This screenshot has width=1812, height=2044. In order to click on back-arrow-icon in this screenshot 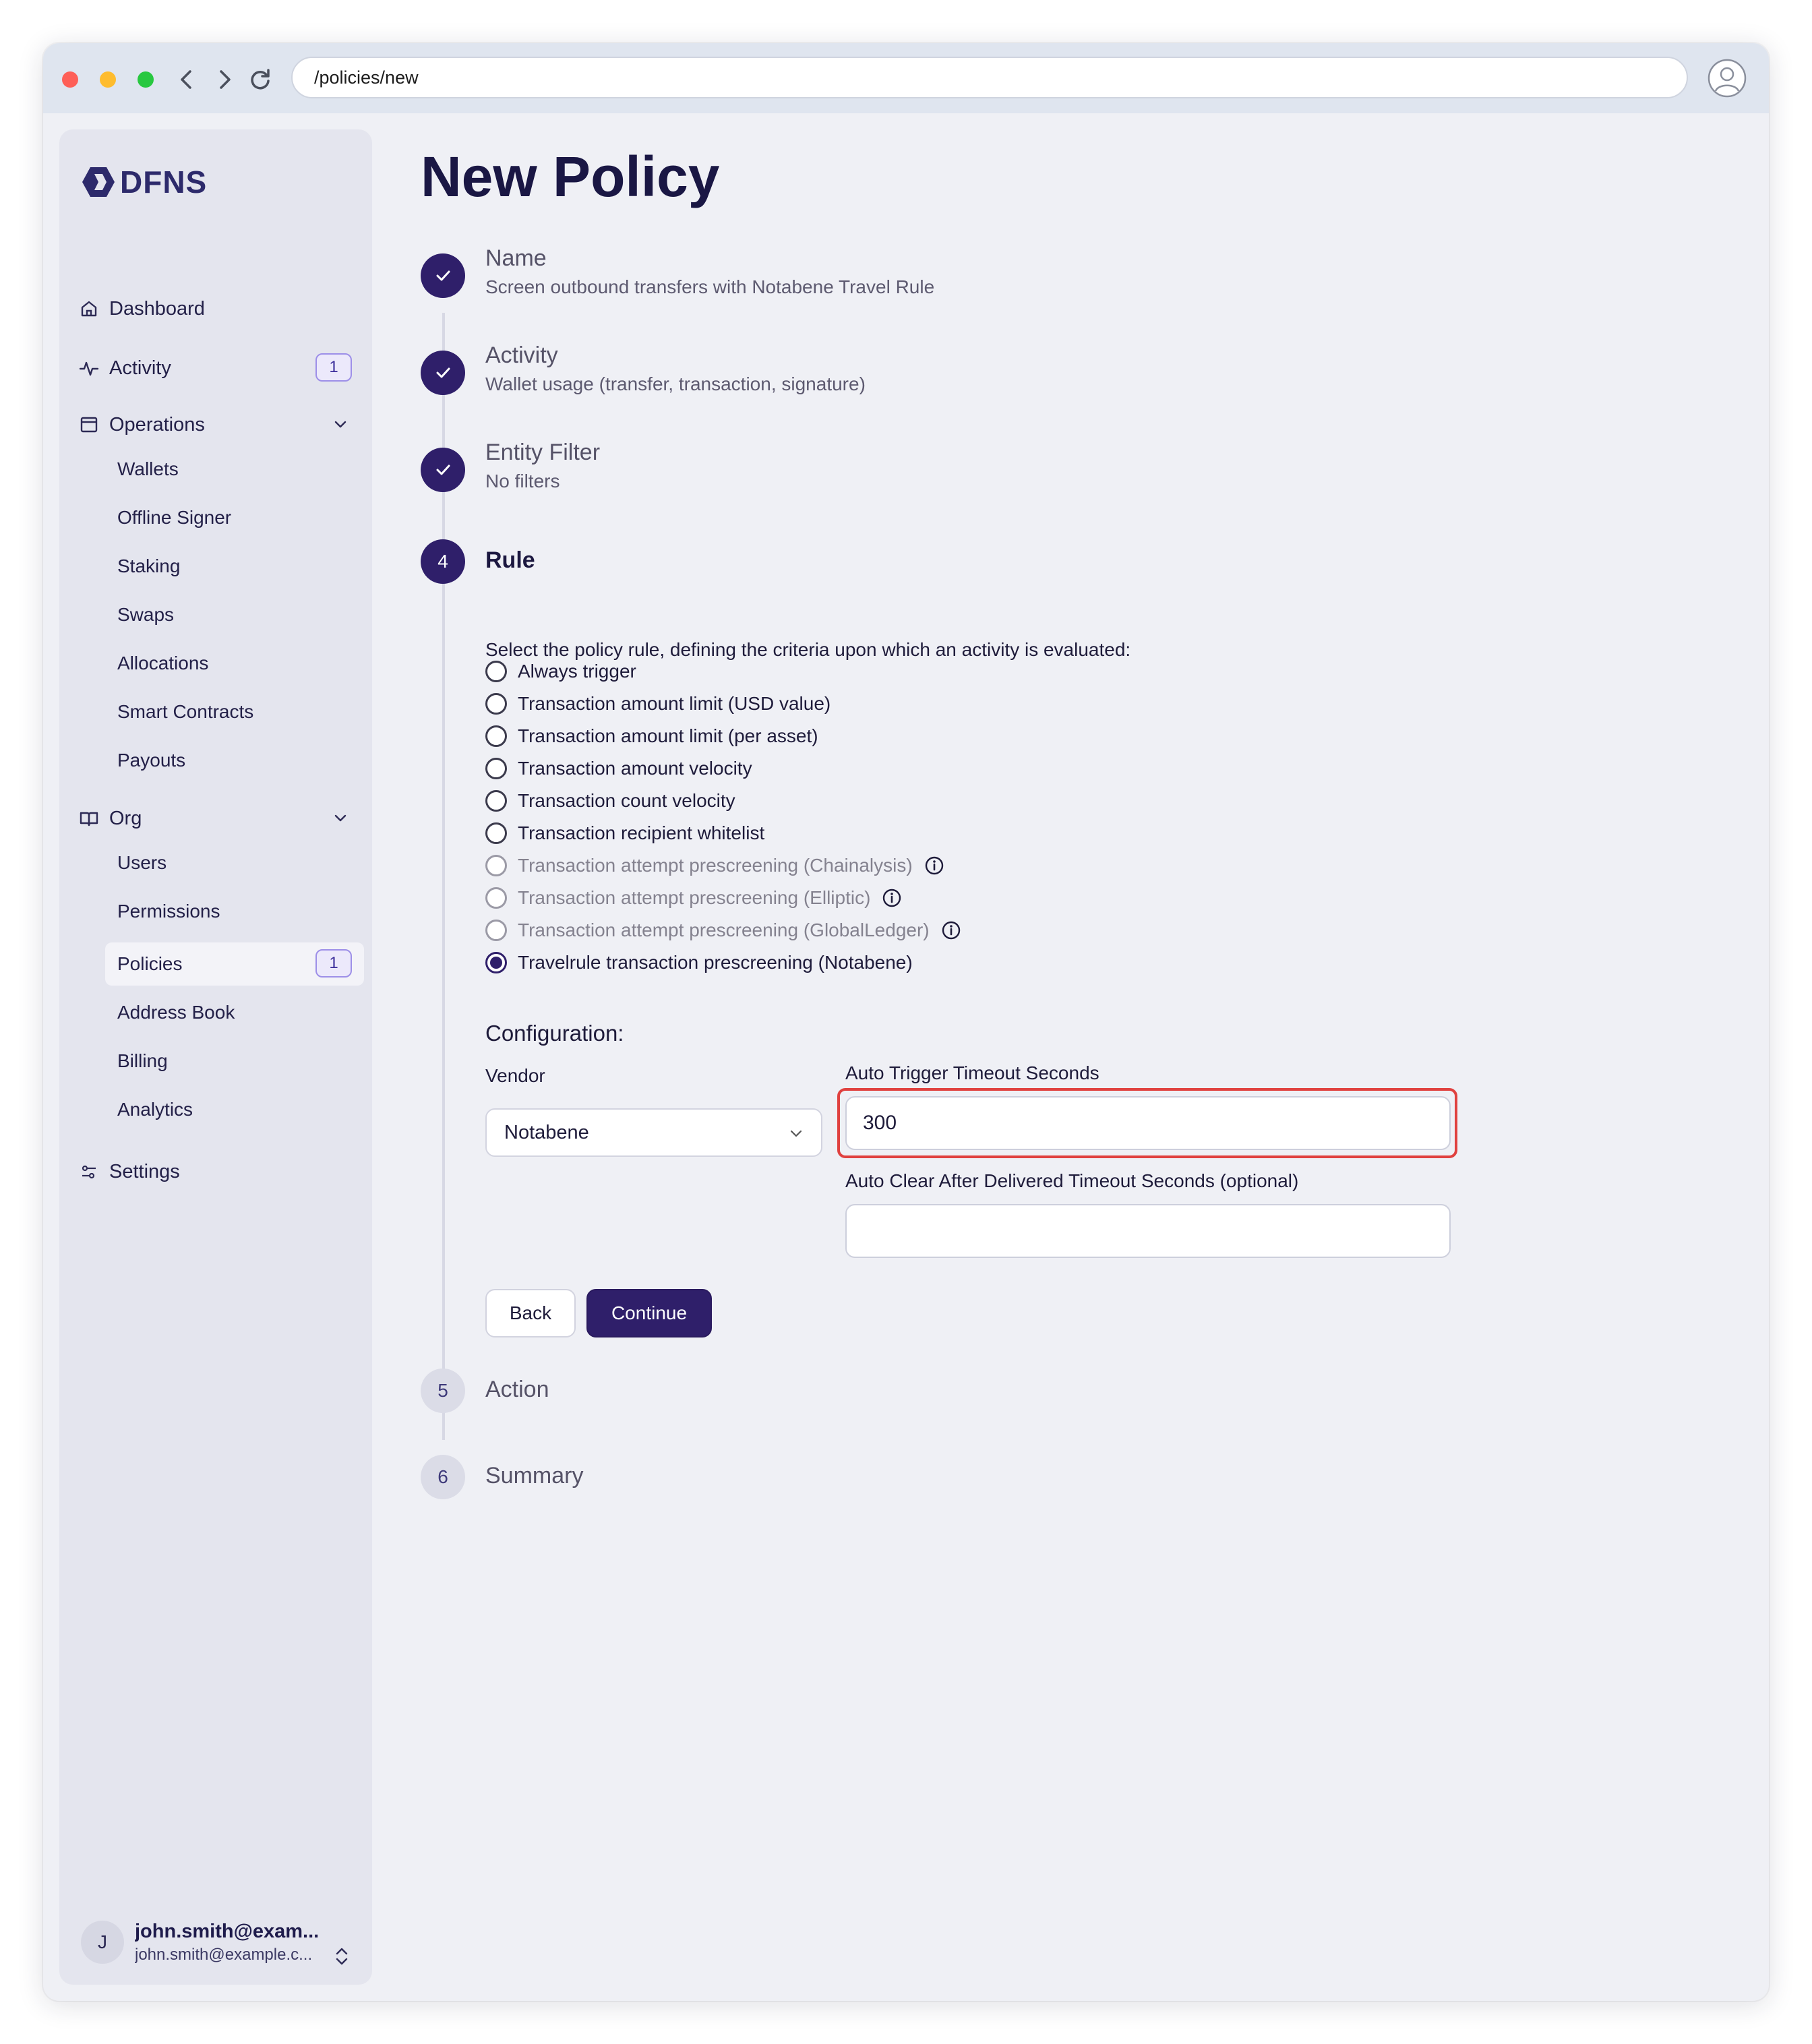, I will do `click(187, 79)`.